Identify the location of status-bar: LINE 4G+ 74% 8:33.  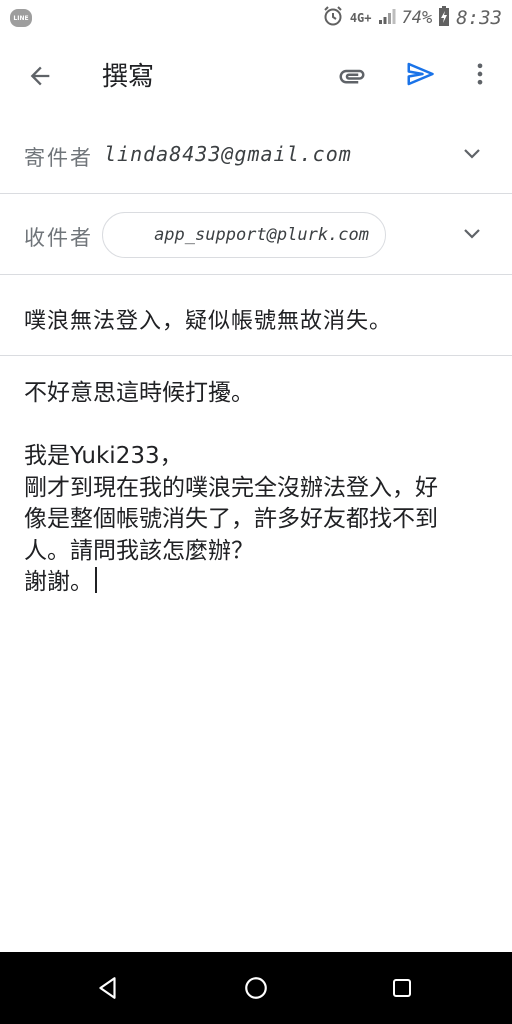
(256, 18).